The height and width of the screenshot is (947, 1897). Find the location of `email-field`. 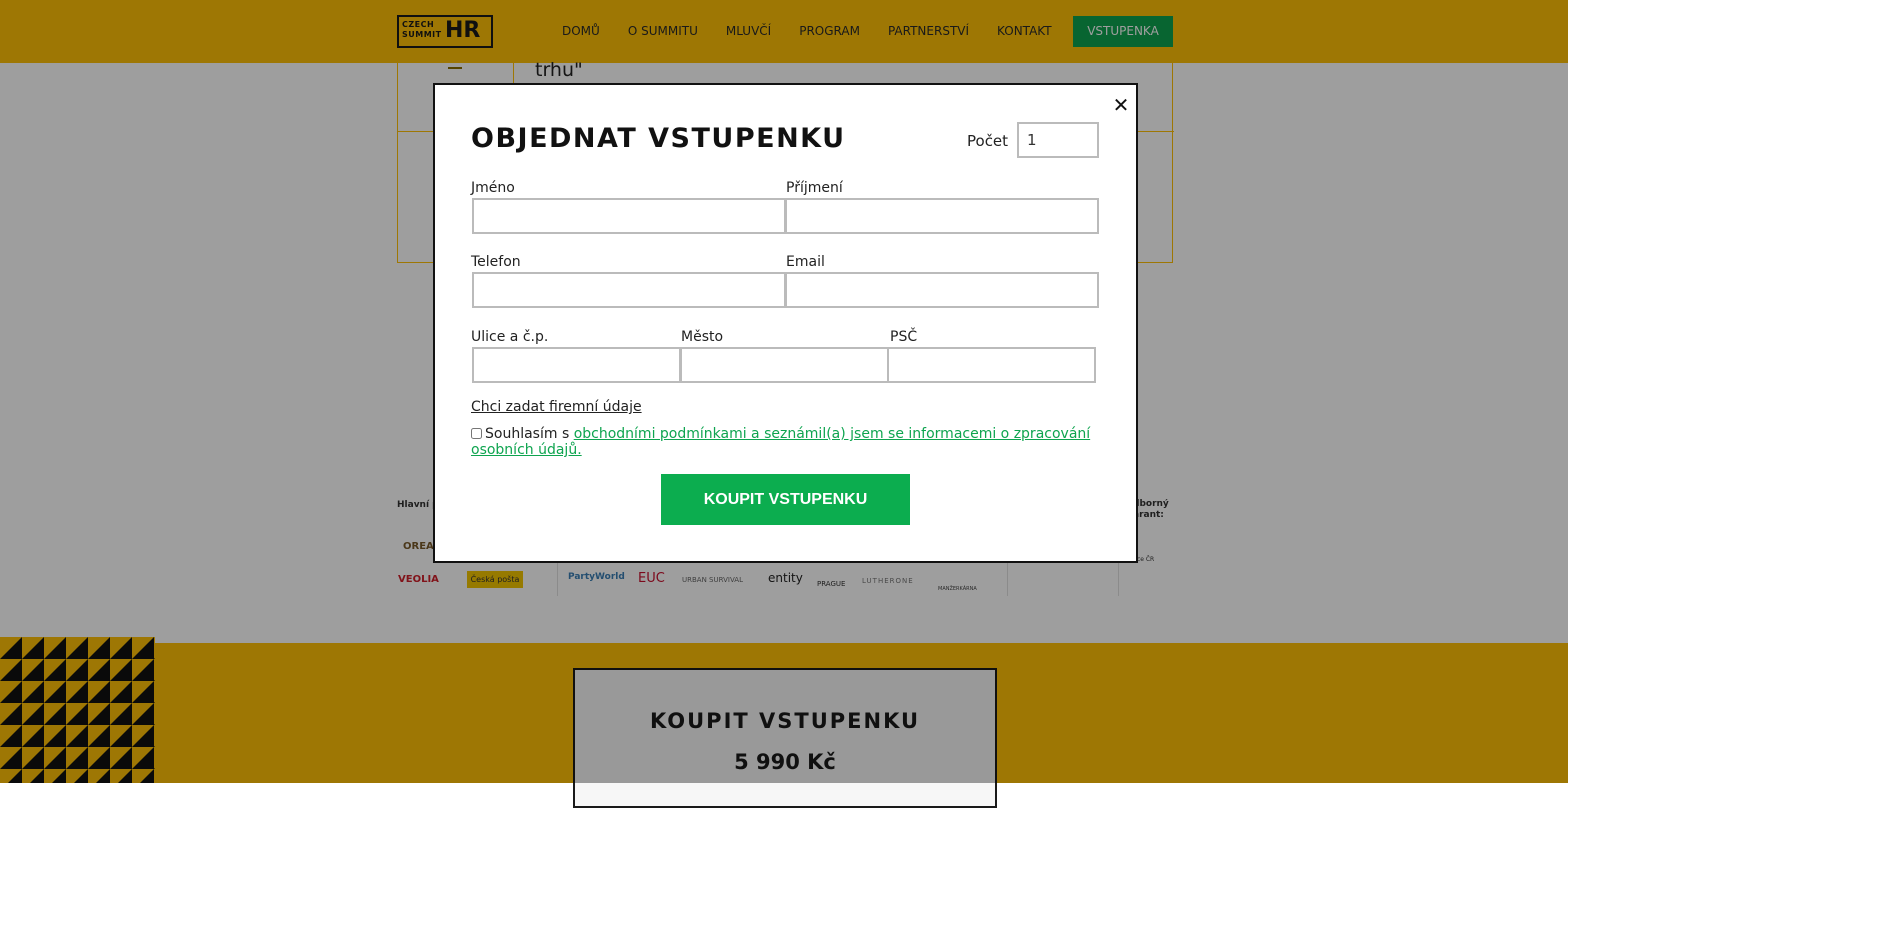

email-field is located at coordinates (942, 290).